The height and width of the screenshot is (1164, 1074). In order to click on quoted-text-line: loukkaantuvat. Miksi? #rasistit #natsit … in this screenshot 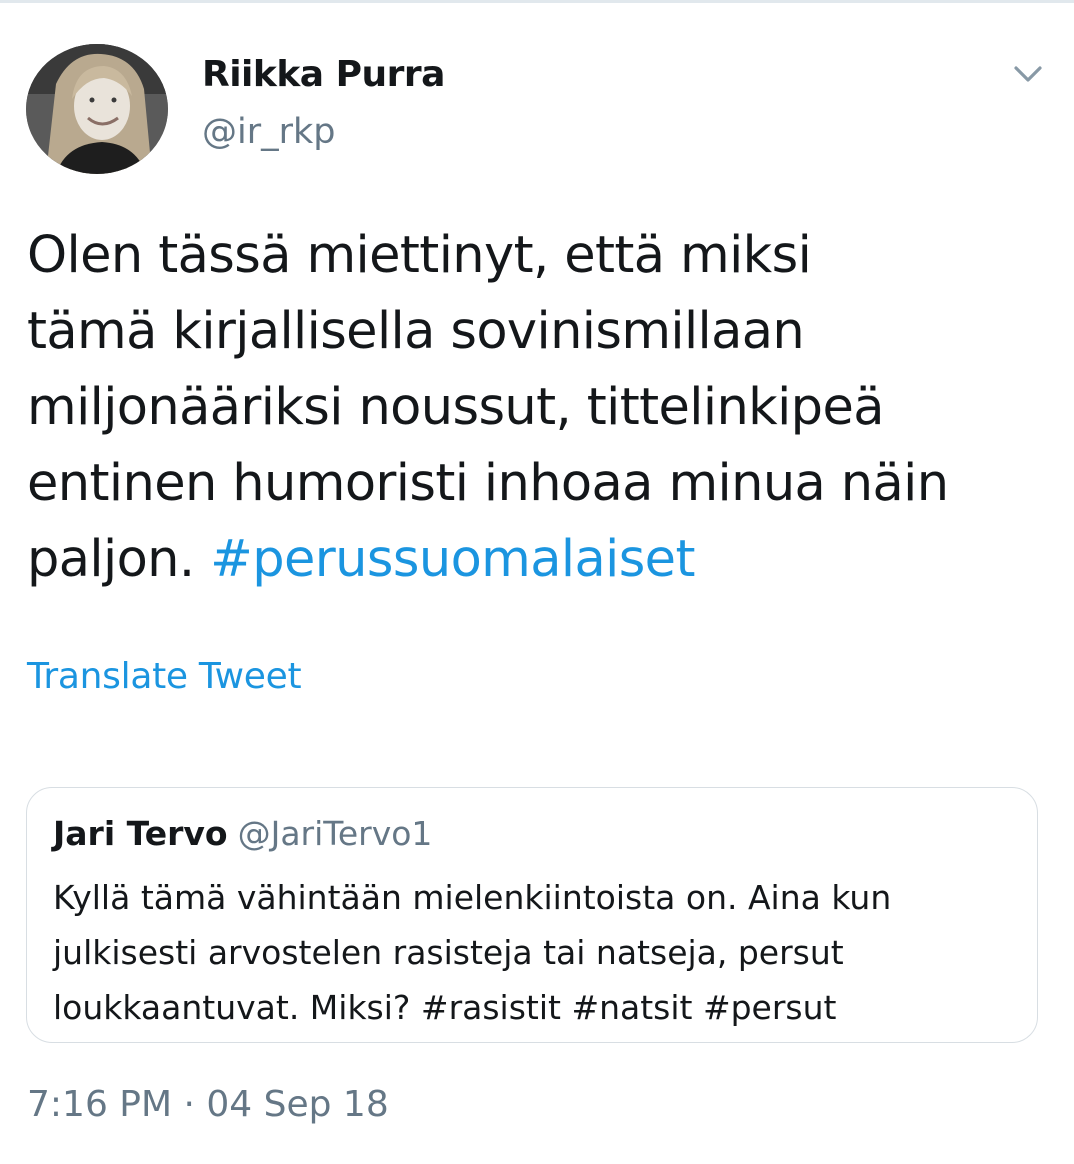, I will do `click(445, 1007)`.